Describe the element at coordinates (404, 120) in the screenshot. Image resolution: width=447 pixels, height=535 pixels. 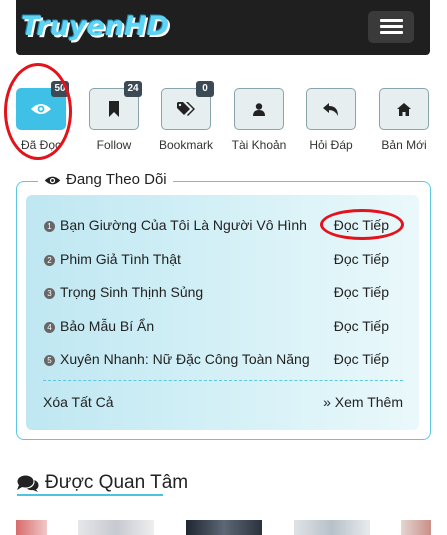
I see `nav-item-new: Bản Mới` at that location.